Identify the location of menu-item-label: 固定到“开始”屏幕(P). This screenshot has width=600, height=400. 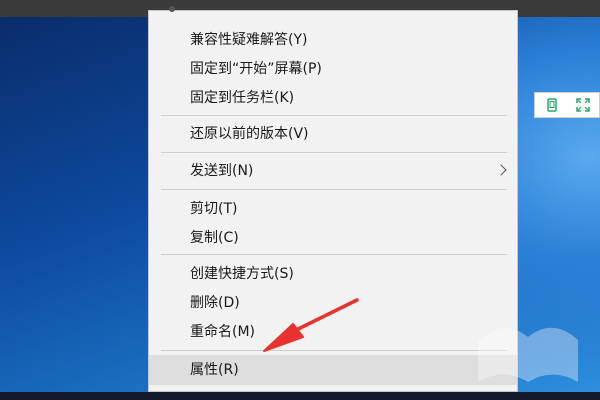
(256, 69).